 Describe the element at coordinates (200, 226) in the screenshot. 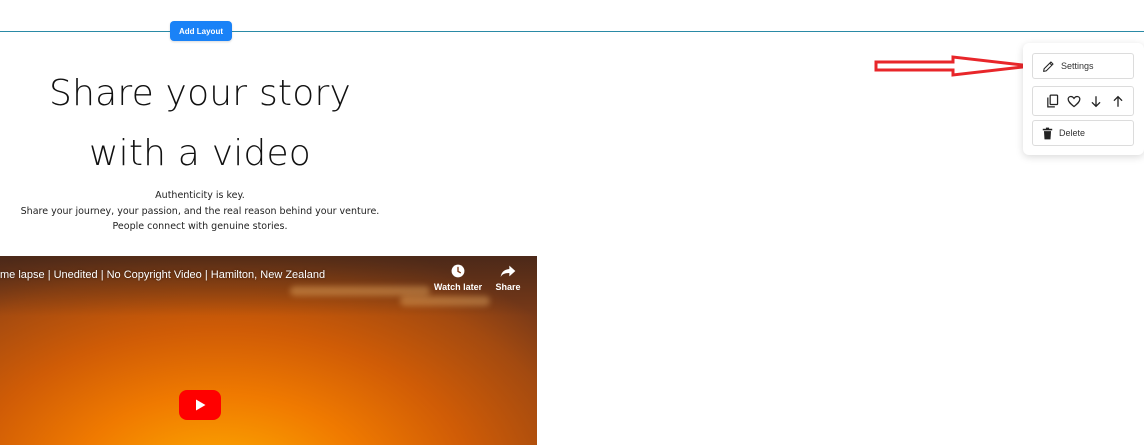

I see `body-line-3: People connect with genuine stories.` at that location.